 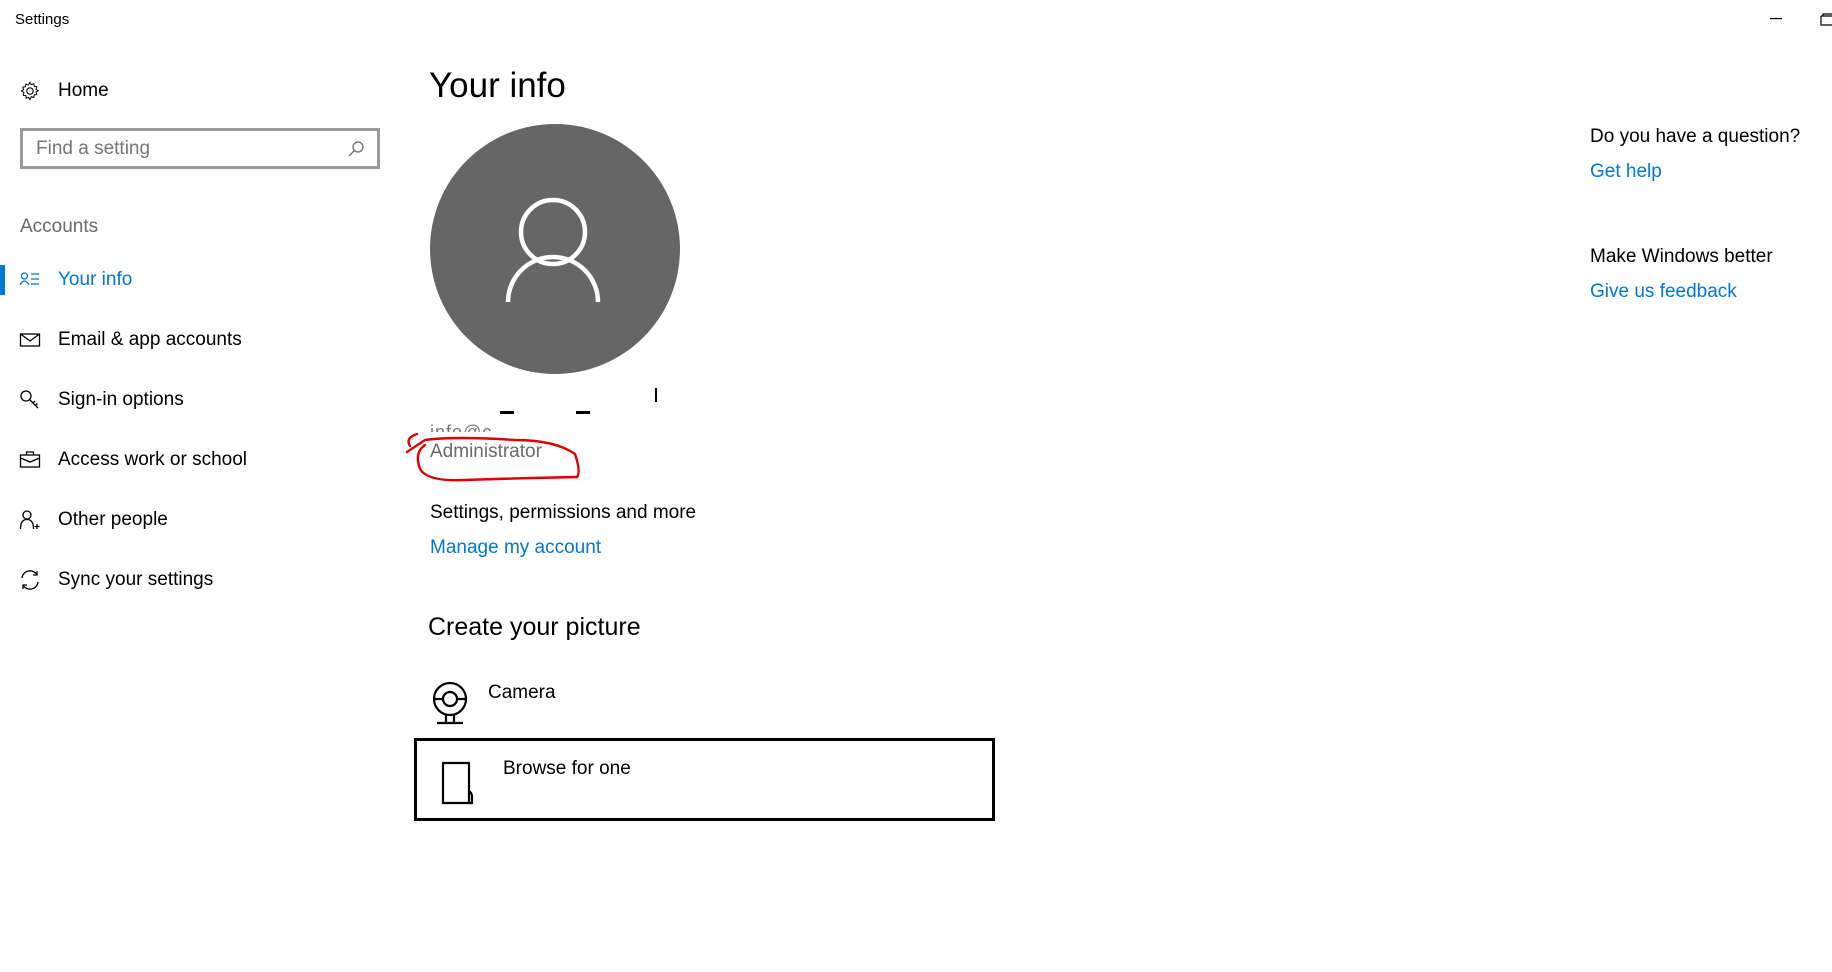 What do you see at coordinates (567, 768) in the screenshot?
I see `browse-option-label: Browse for one` at bounding box center [567, 768].